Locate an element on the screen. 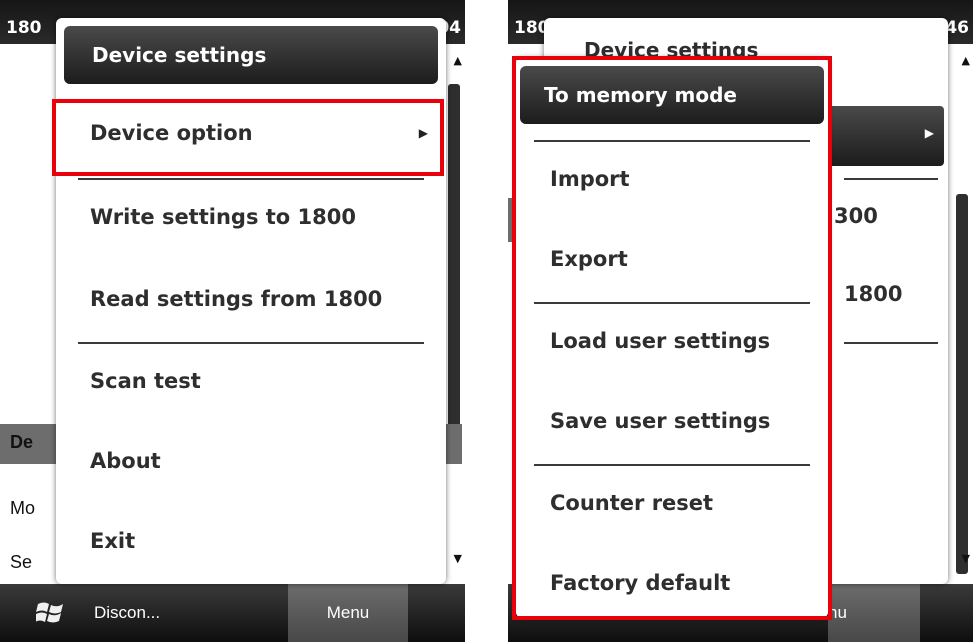 The width and height of the screenshot is (973, 642). bottom-softkey-bar: Discon... Menu is located at coordinates (232, 613).